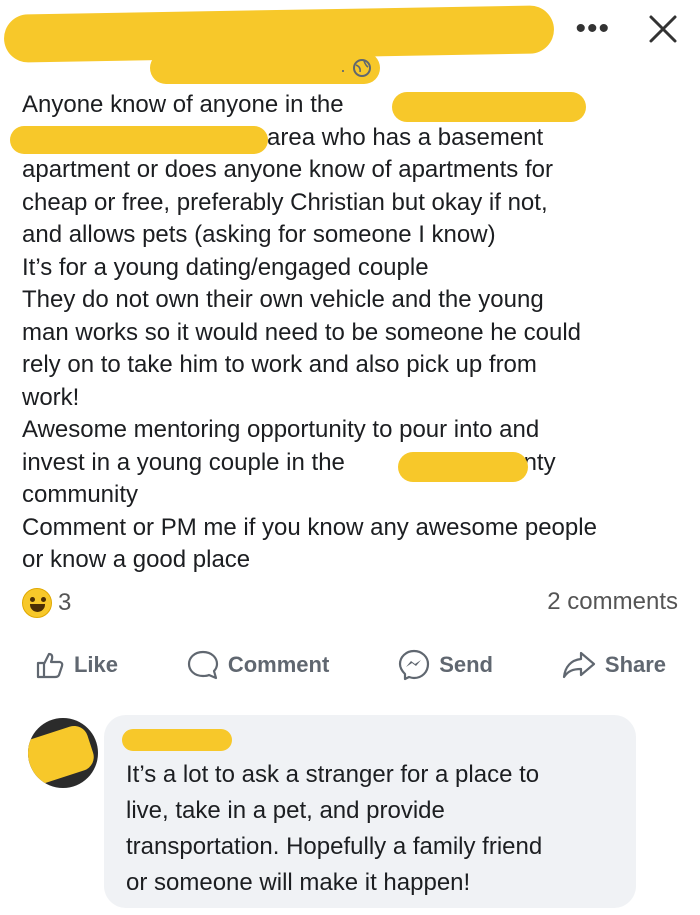 Image resolution: width=700 pixels, height=915 pixels. I want to click on send-label: Send, so click(466, 664).